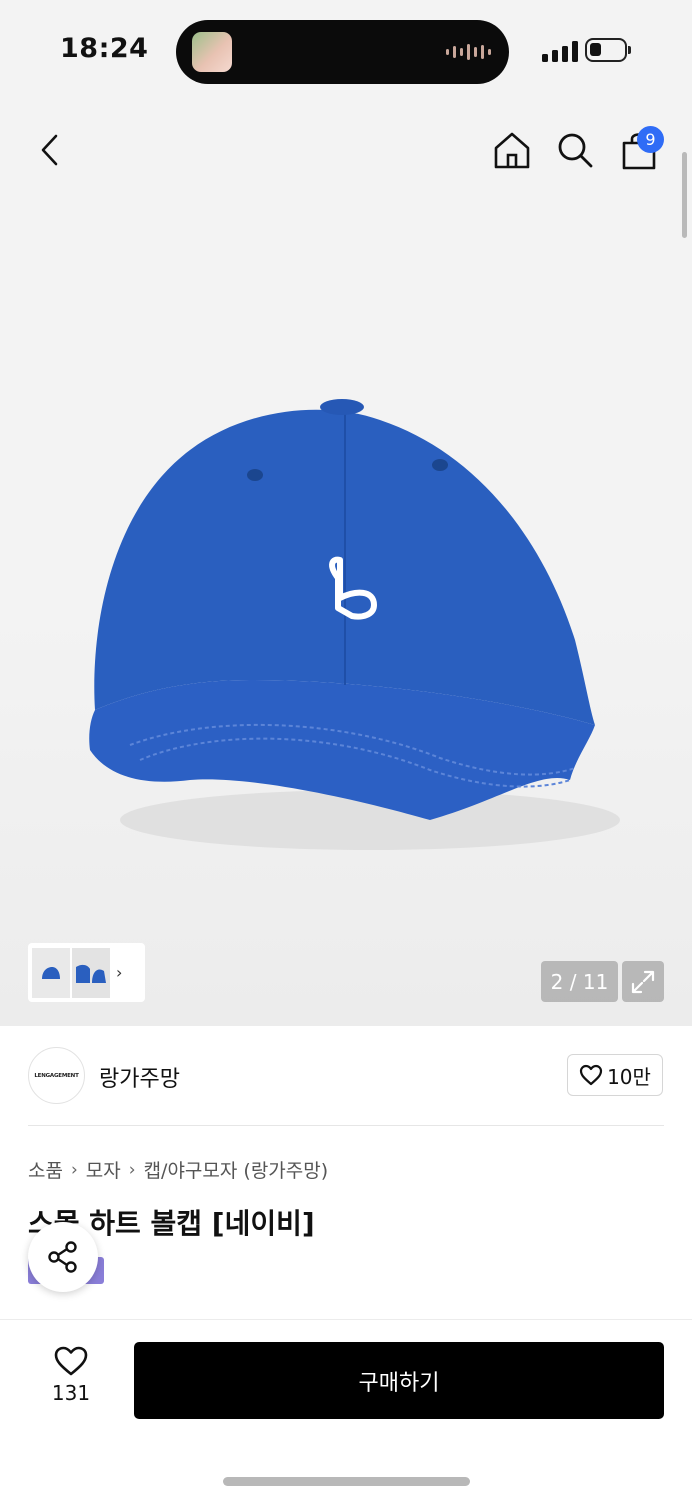 The image size is (692, 1500). I want to click on signal-icon, so click(560, 51).